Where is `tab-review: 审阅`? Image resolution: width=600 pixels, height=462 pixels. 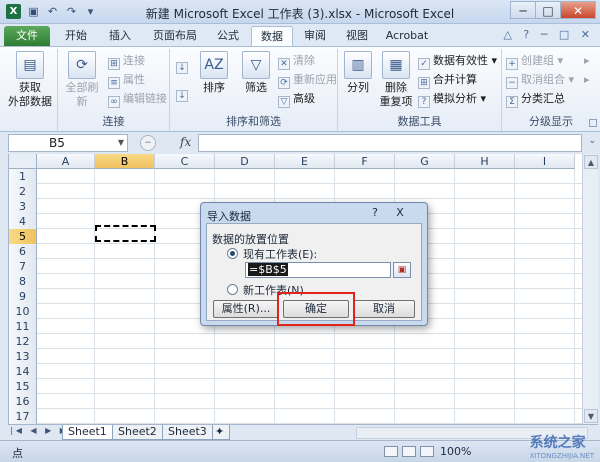 tab-review: 审阅 is located at coordinates (315, 36).